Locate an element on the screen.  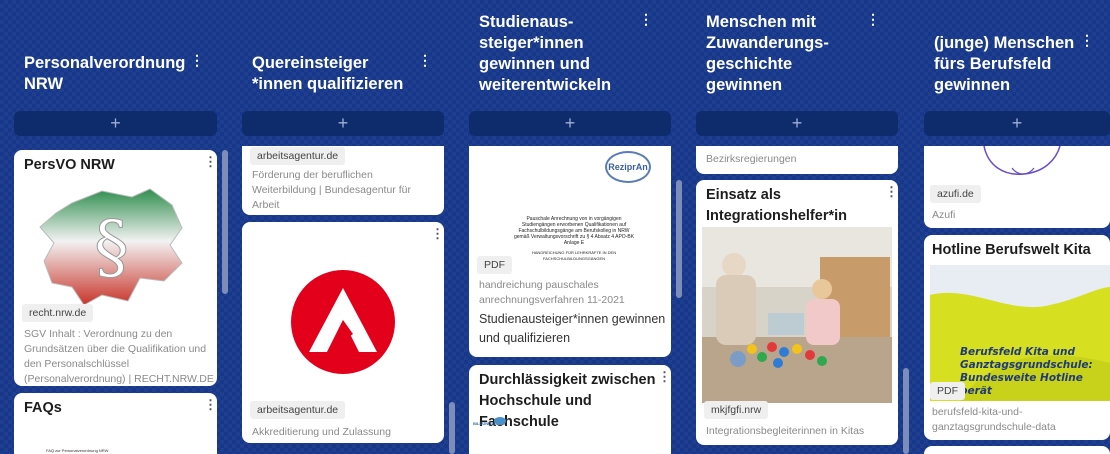
column-title-line: steiger*innen is located at coordinates (531, 43).